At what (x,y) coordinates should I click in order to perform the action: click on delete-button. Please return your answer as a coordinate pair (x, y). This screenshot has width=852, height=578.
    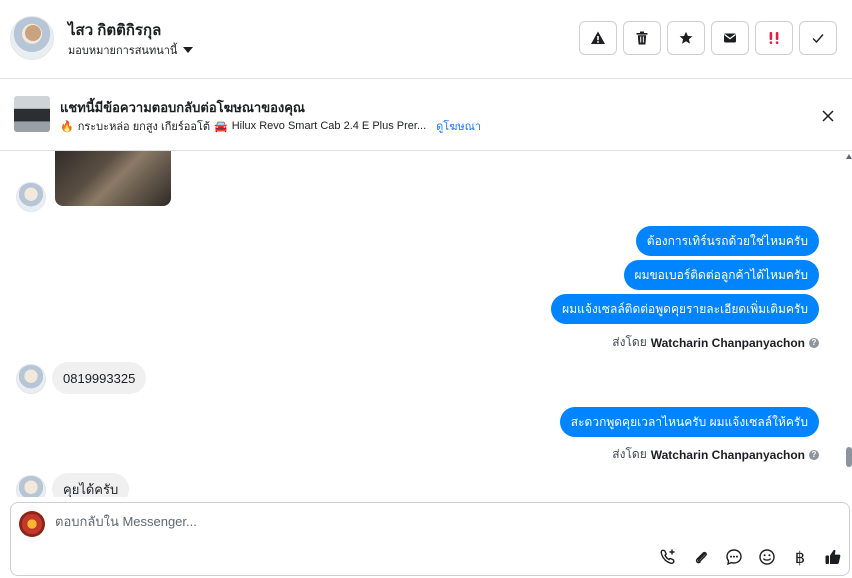
    Looking at the image, I should click on (642, 38).